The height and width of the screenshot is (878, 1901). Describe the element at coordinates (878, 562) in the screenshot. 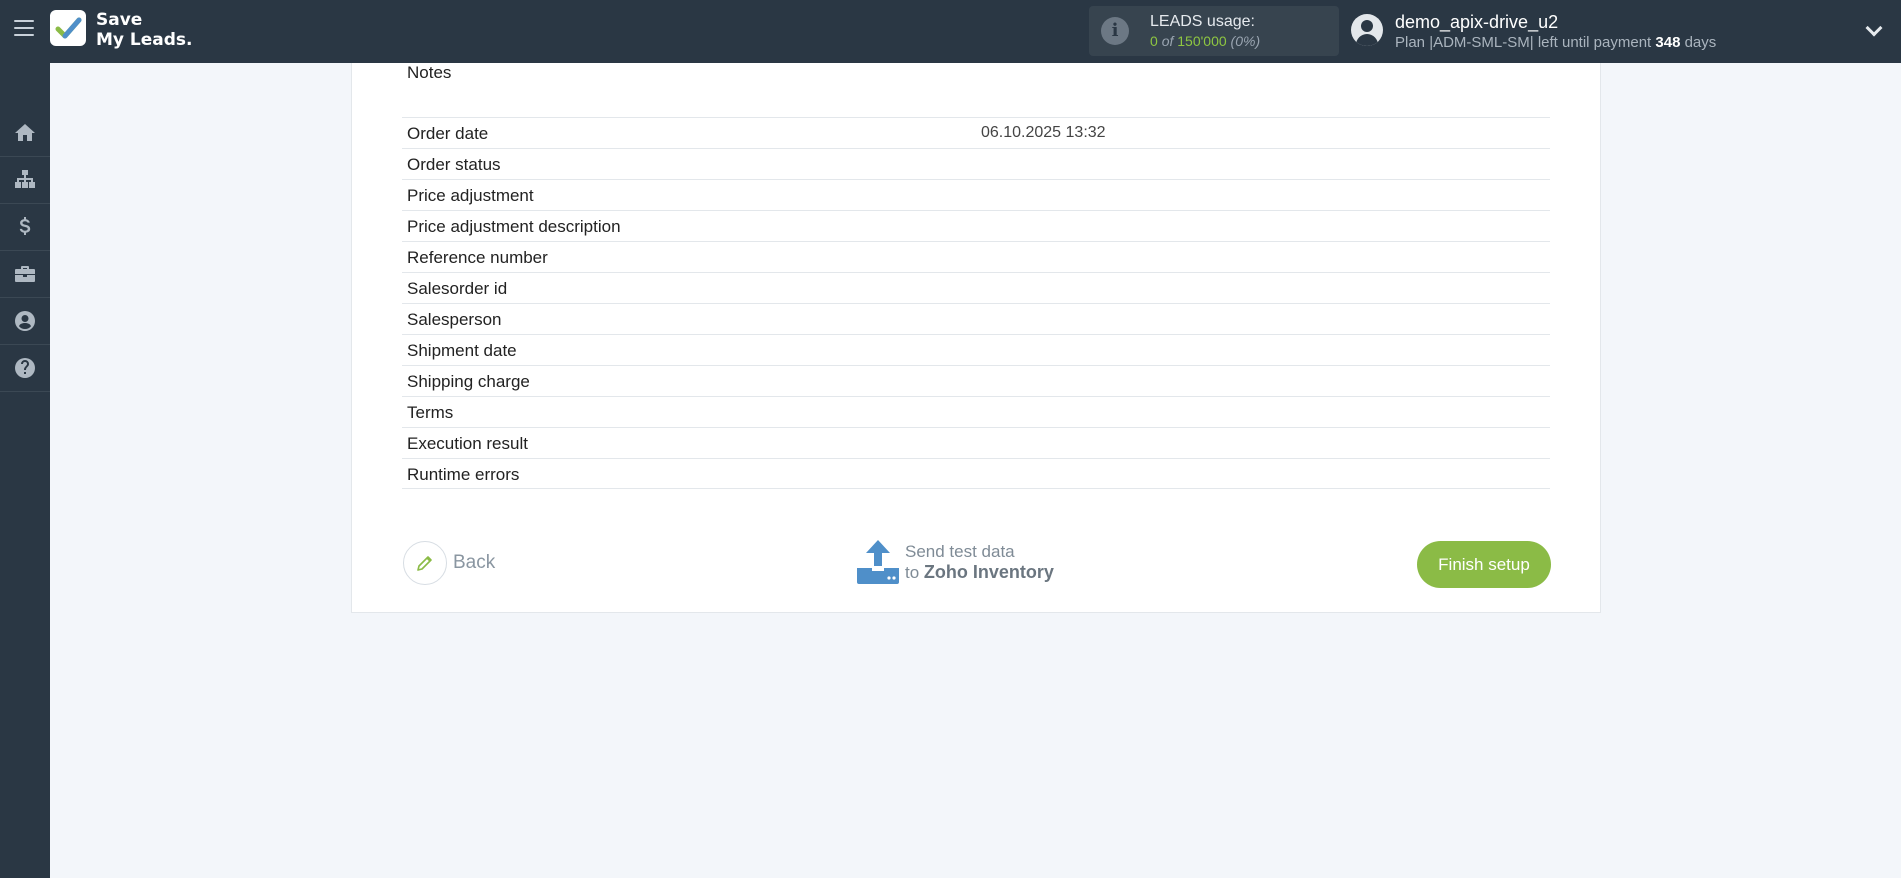

I see `upload-icon` at that location.